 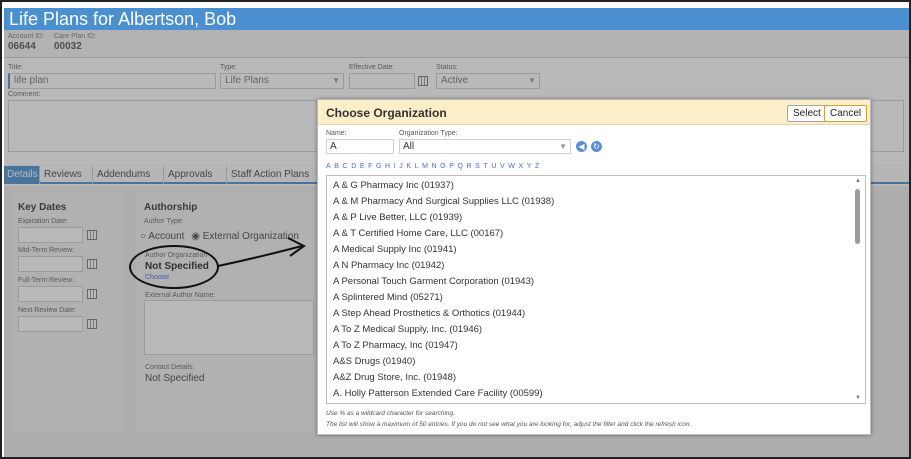 What do you see at coordinates (857, 216) in the screenshot?
I see `scroll-thumb` at bounding box center [857, 216].